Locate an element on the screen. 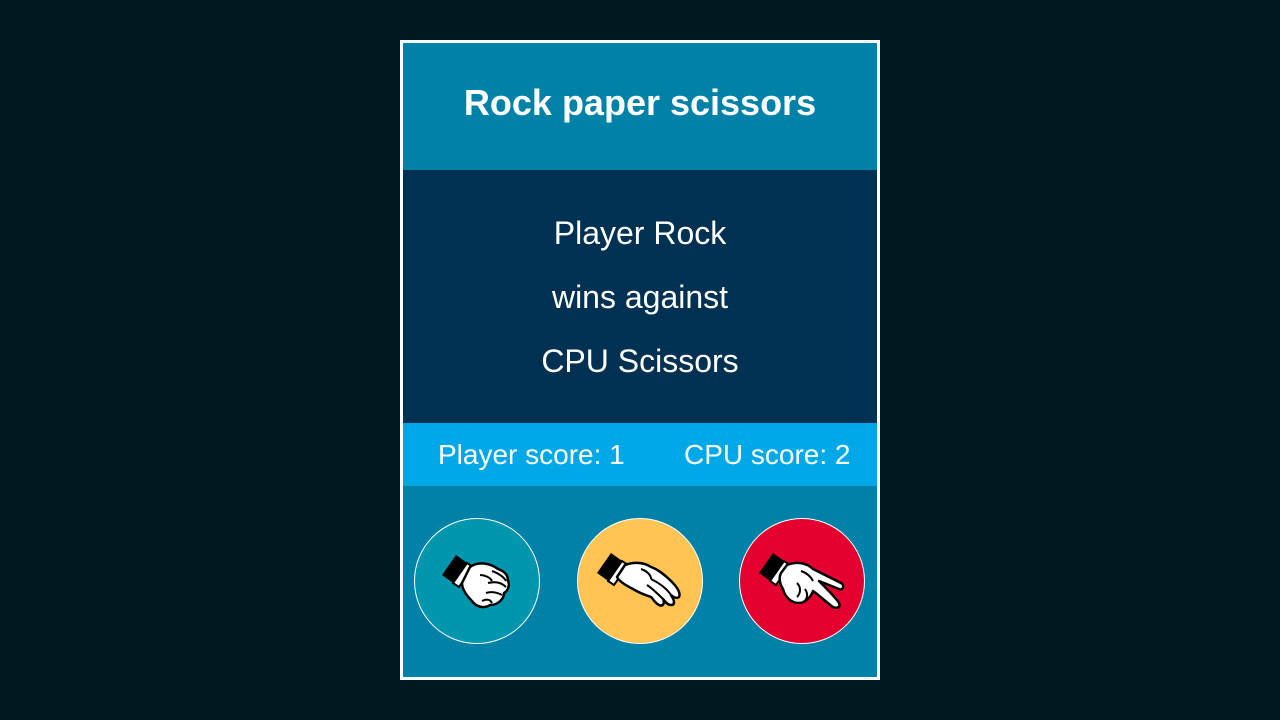 The width and height of the screenshot is (1280, 720). rock-button is located at coordinates (477, 581).